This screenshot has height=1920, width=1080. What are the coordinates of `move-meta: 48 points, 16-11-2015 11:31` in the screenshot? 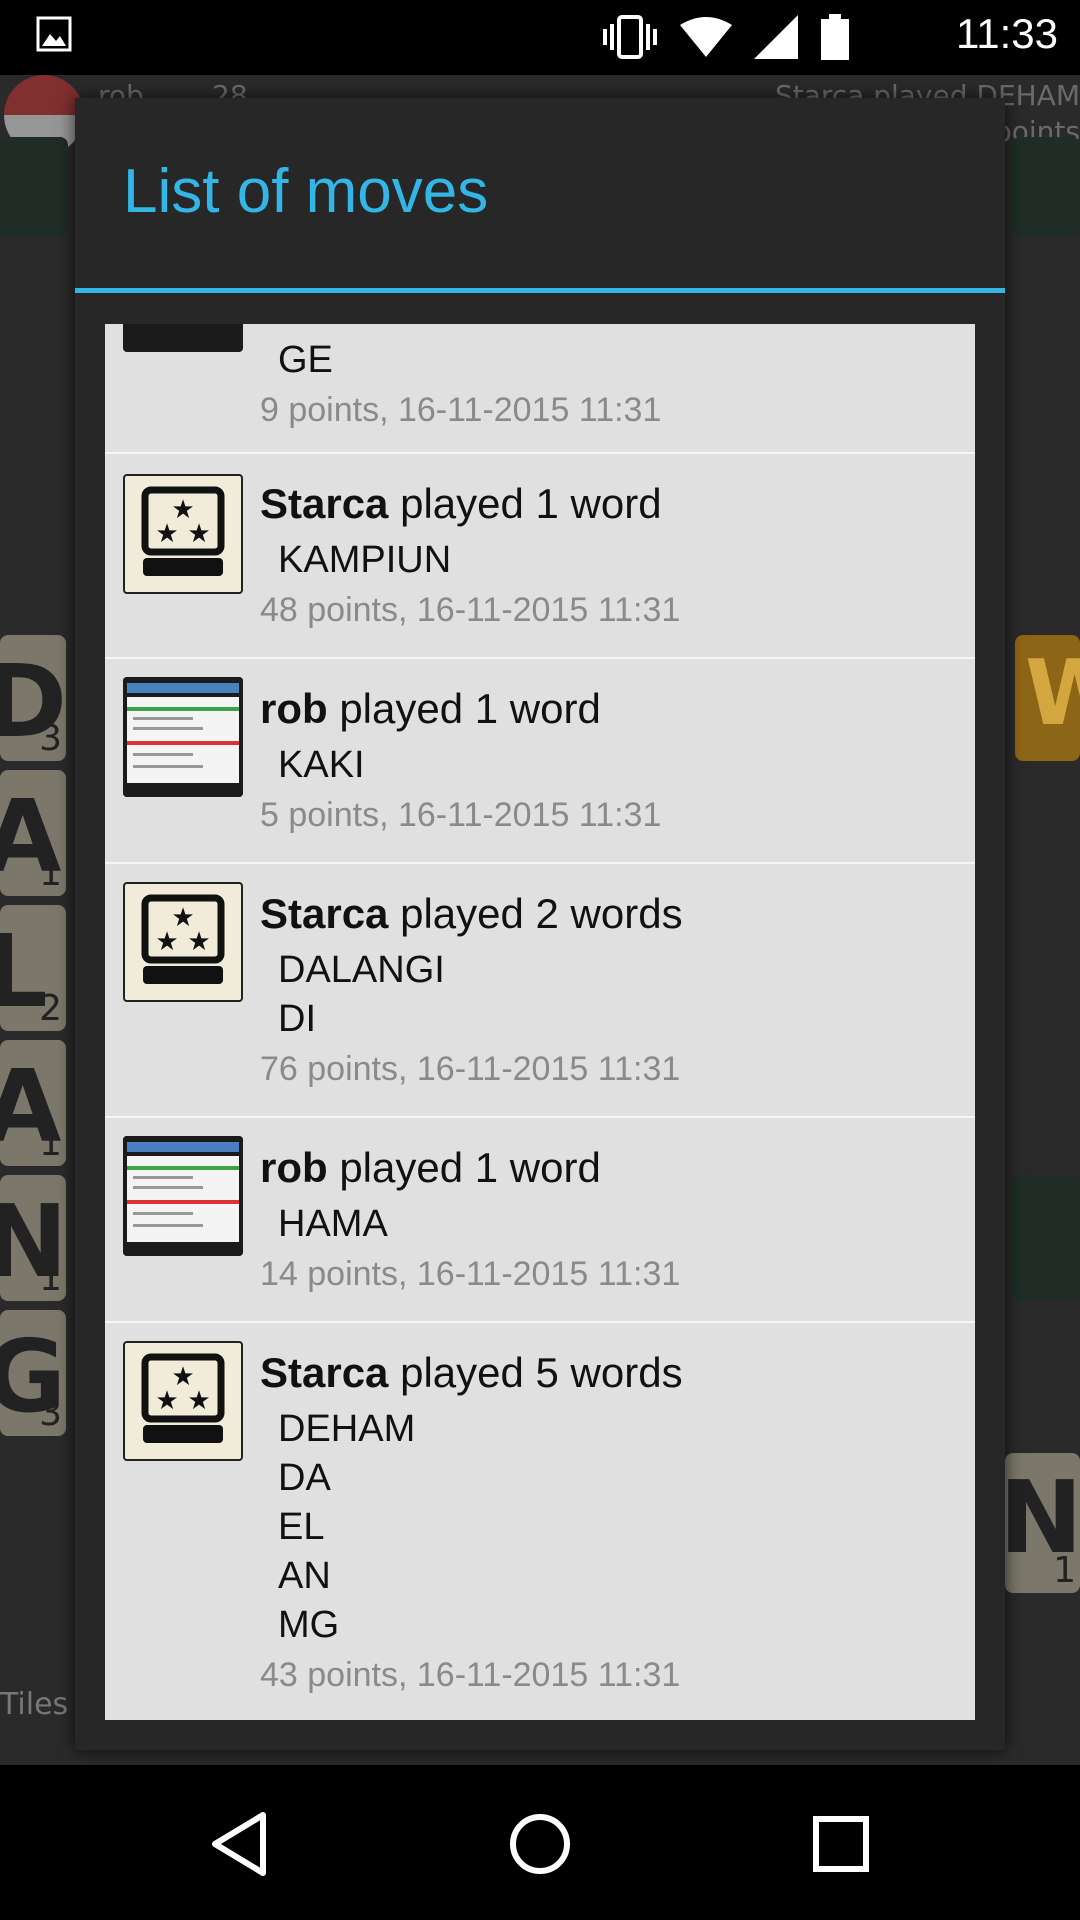 It's located at (470, 610).